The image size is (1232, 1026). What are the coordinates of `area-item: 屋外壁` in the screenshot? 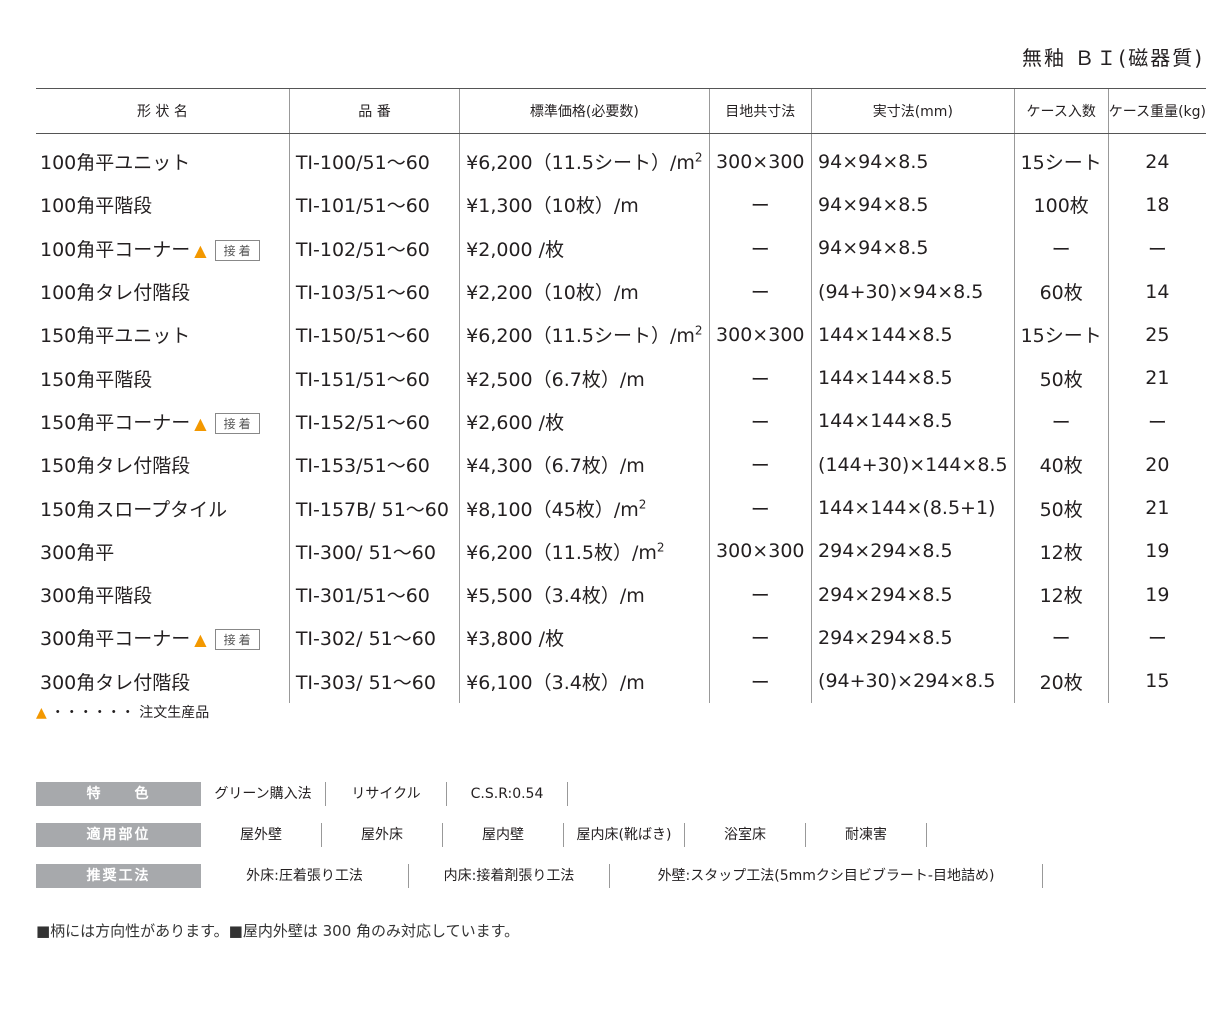 It's located at (261, 835).